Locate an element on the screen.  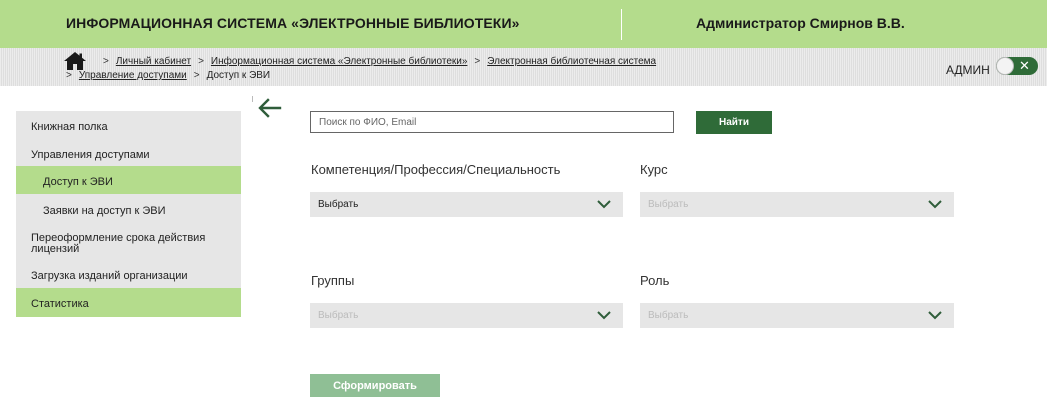
generate-button: Сформировать is located at coordinates (375, 385).